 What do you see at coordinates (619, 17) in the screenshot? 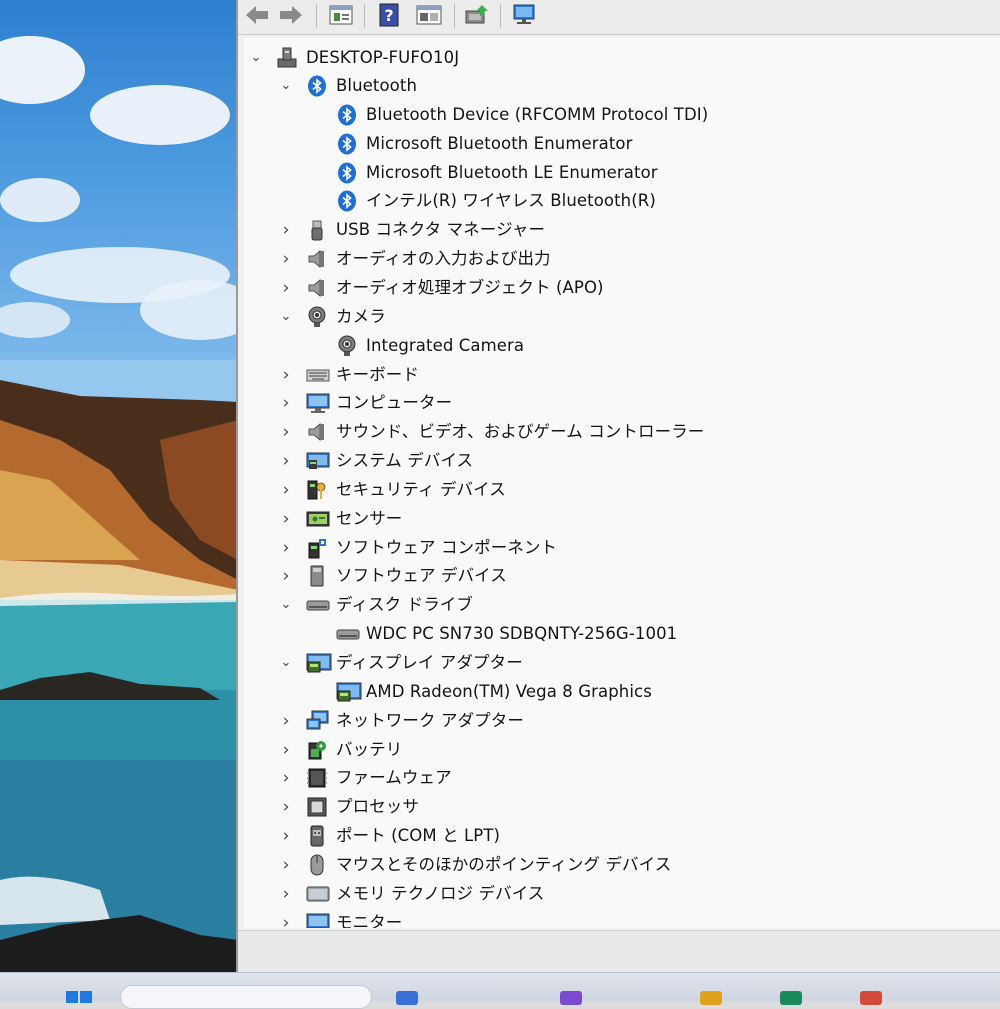
I see `toolbar: ?` at bounding box center [619, 17].